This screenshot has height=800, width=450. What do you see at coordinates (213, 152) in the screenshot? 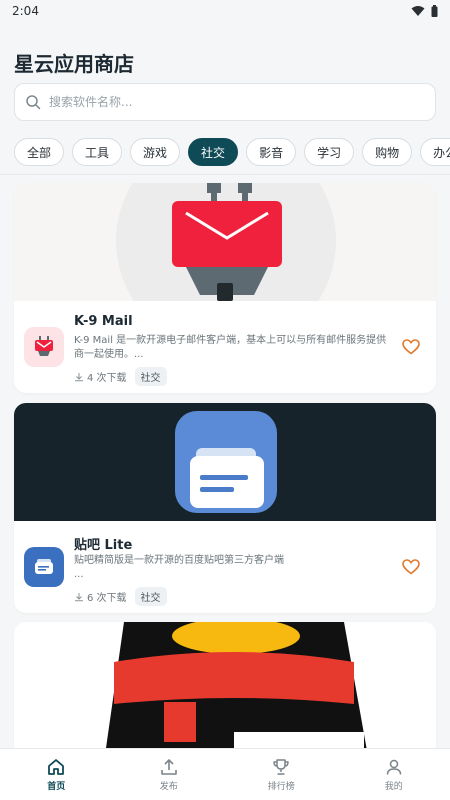
I see `tab-social: 社交` at bounding box center [213, 152].